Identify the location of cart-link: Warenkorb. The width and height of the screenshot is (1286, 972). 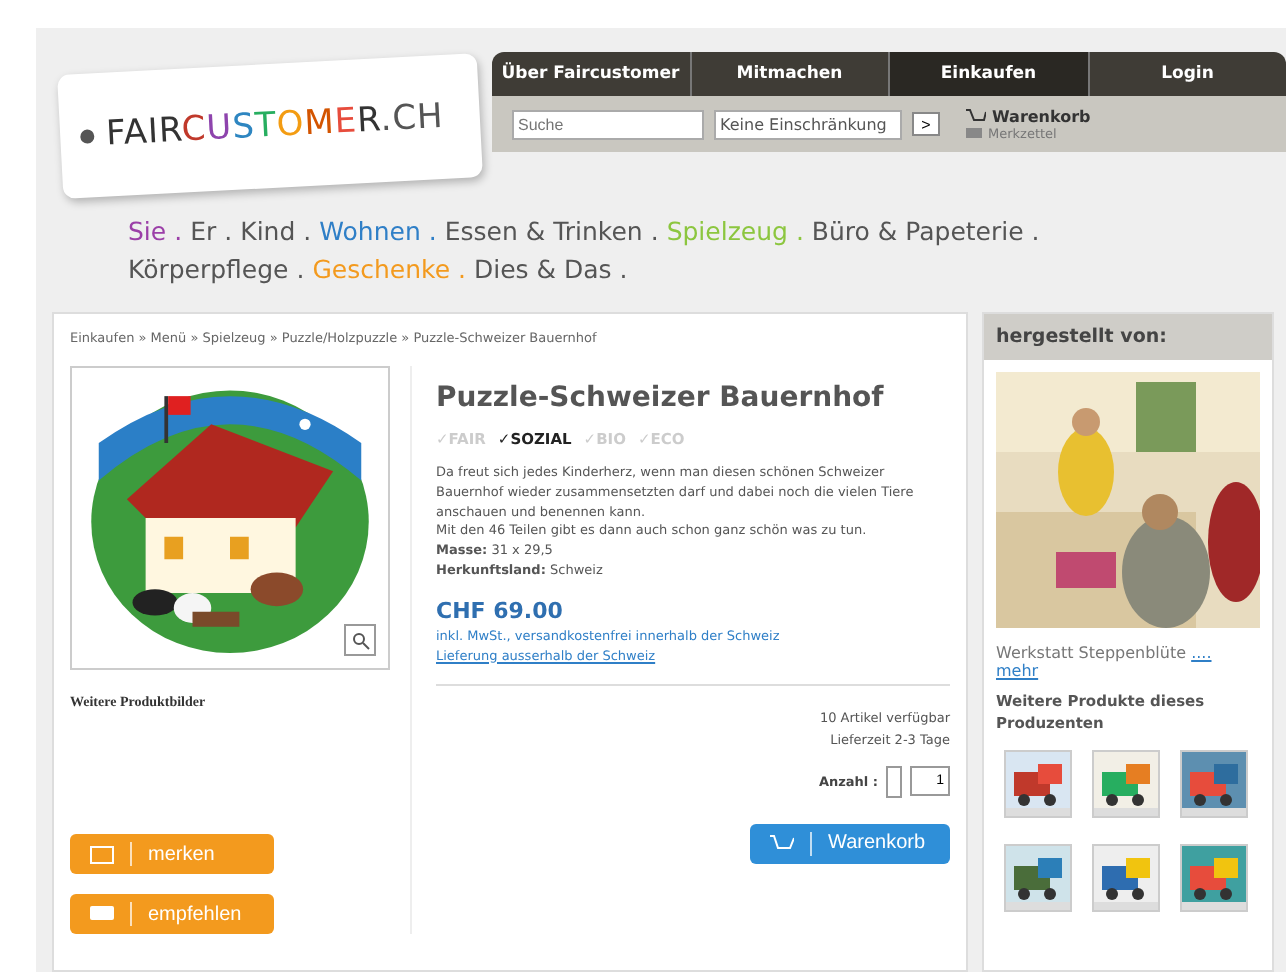
(1028, 116).